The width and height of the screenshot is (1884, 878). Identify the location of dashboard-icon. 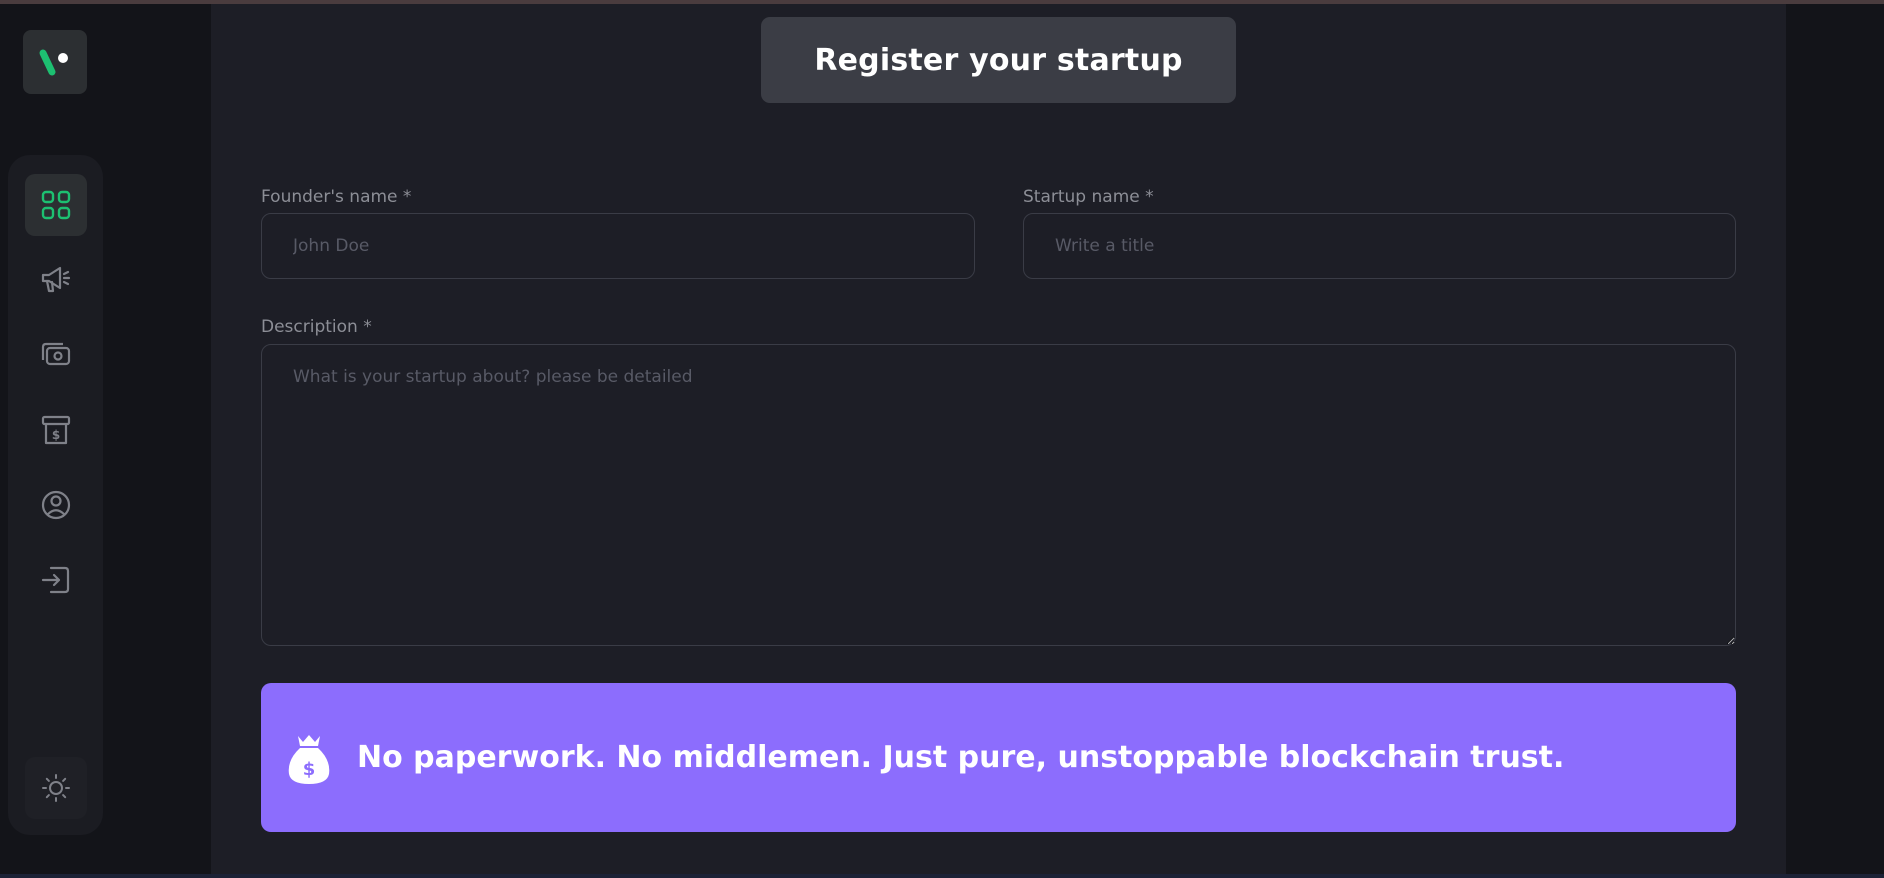
(56, 205).